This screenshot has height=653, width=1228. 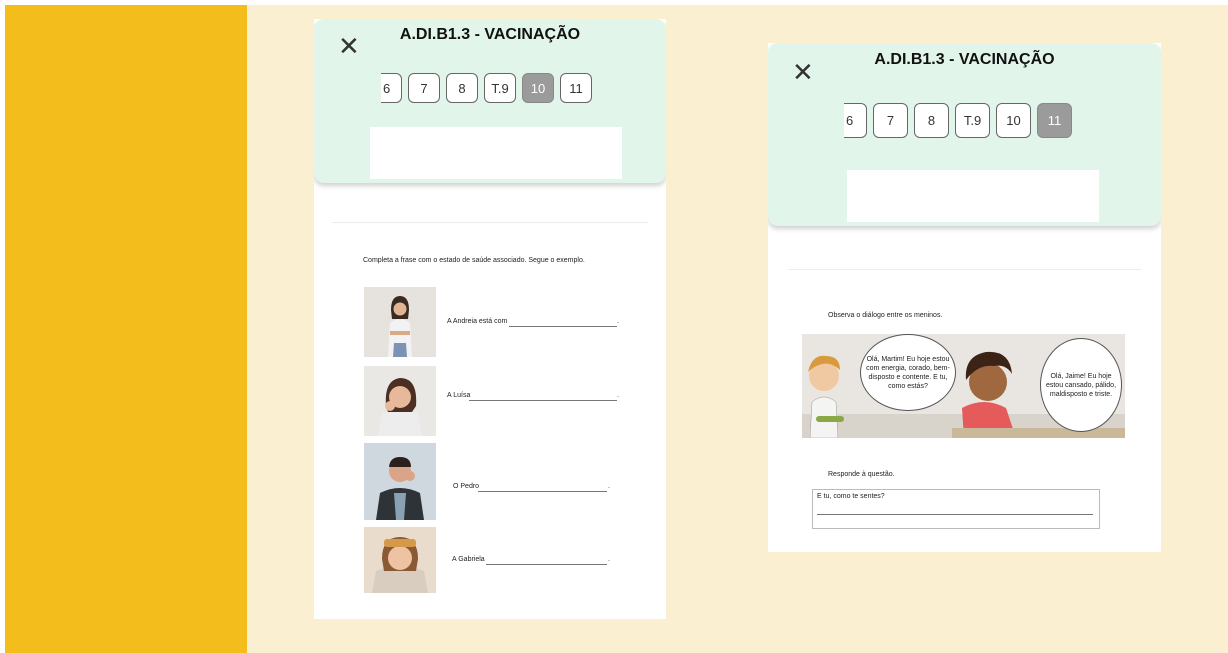 I want to click on row-text: A Luísa, so click(x=459, y=395).